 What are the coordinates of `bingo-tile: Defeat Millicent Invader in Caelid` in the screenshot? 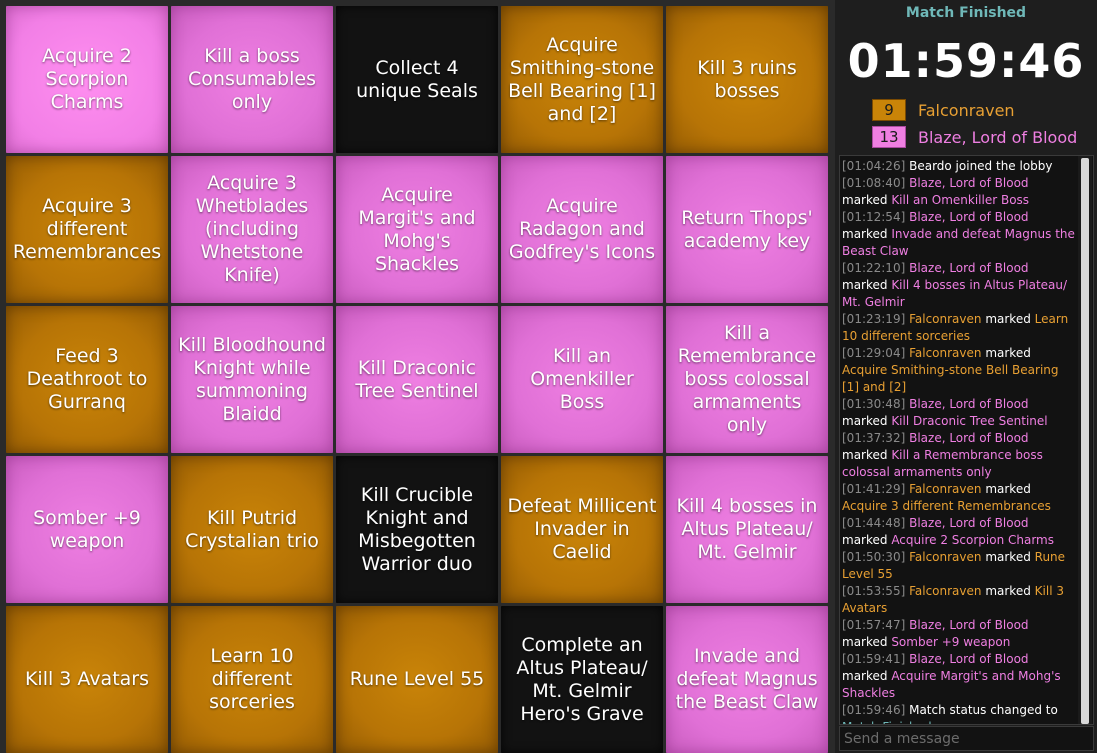 It's located at (582, 529).